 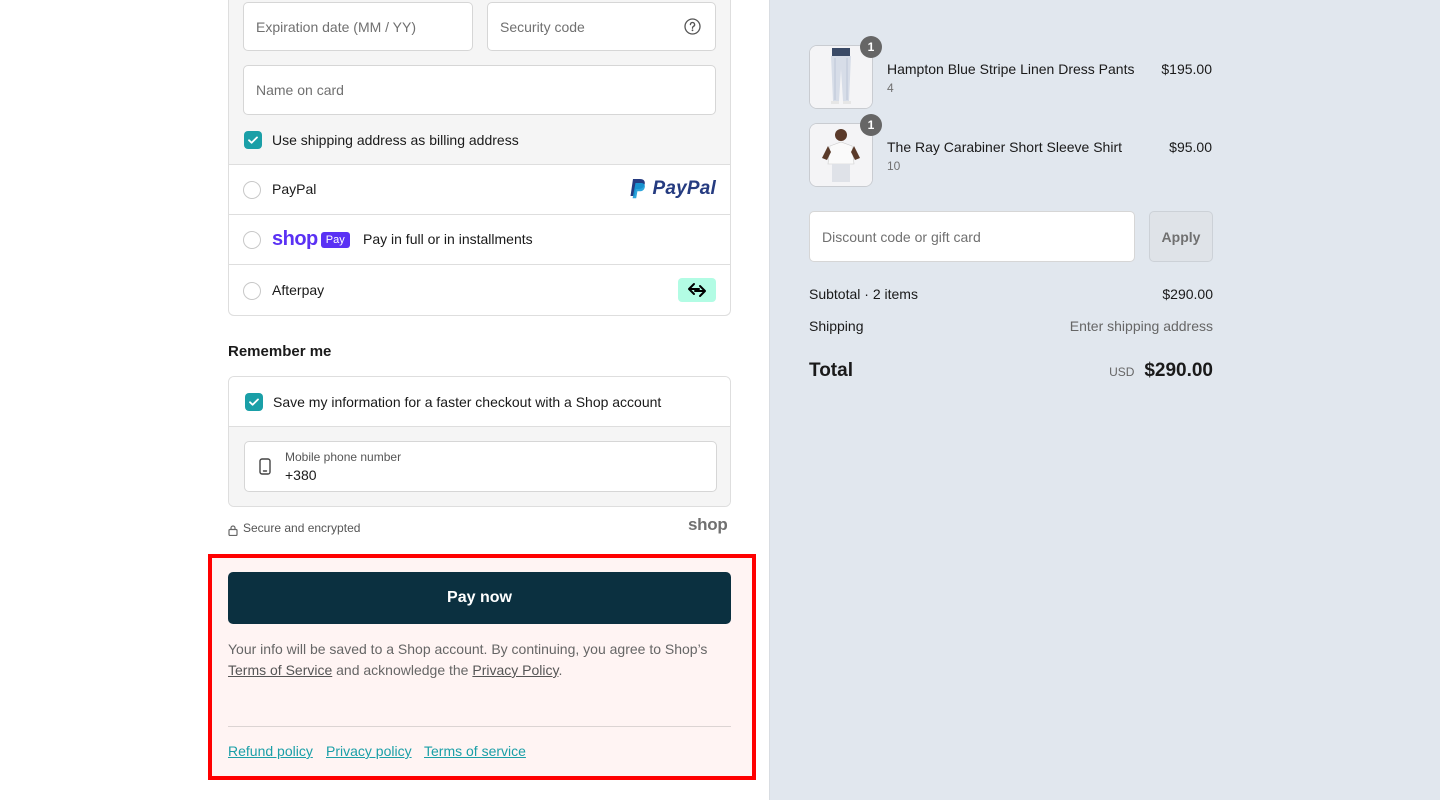 What do you see at coordinates (252, 190) in the screenshot?
I see `paypal-radio` at bounding box center [252, 190].